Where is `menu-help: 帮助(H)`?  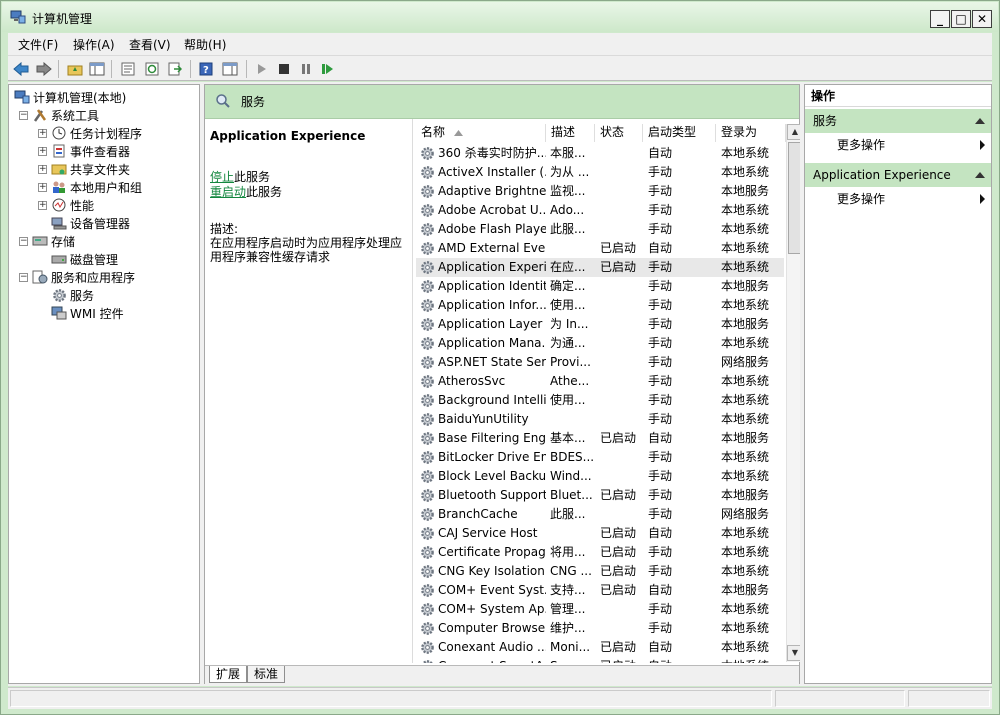 menu-help: 帮助(H) is located at coordinates (205, 44).